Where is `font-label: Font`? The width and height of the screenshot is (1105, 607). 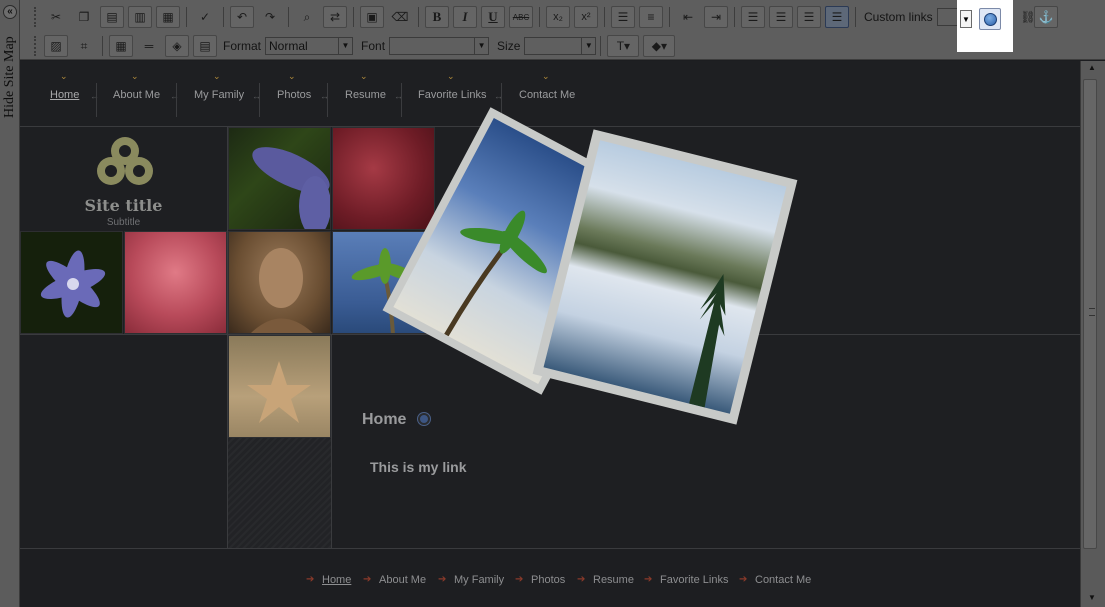 font-label: Font is located at coordinates (373, 46).